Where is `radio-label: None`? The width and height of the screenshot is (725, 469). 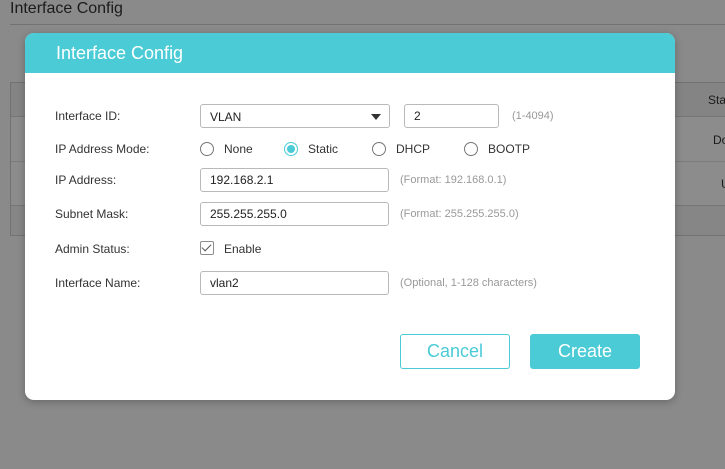 radio-label: None is located at coordinates (238, 149).